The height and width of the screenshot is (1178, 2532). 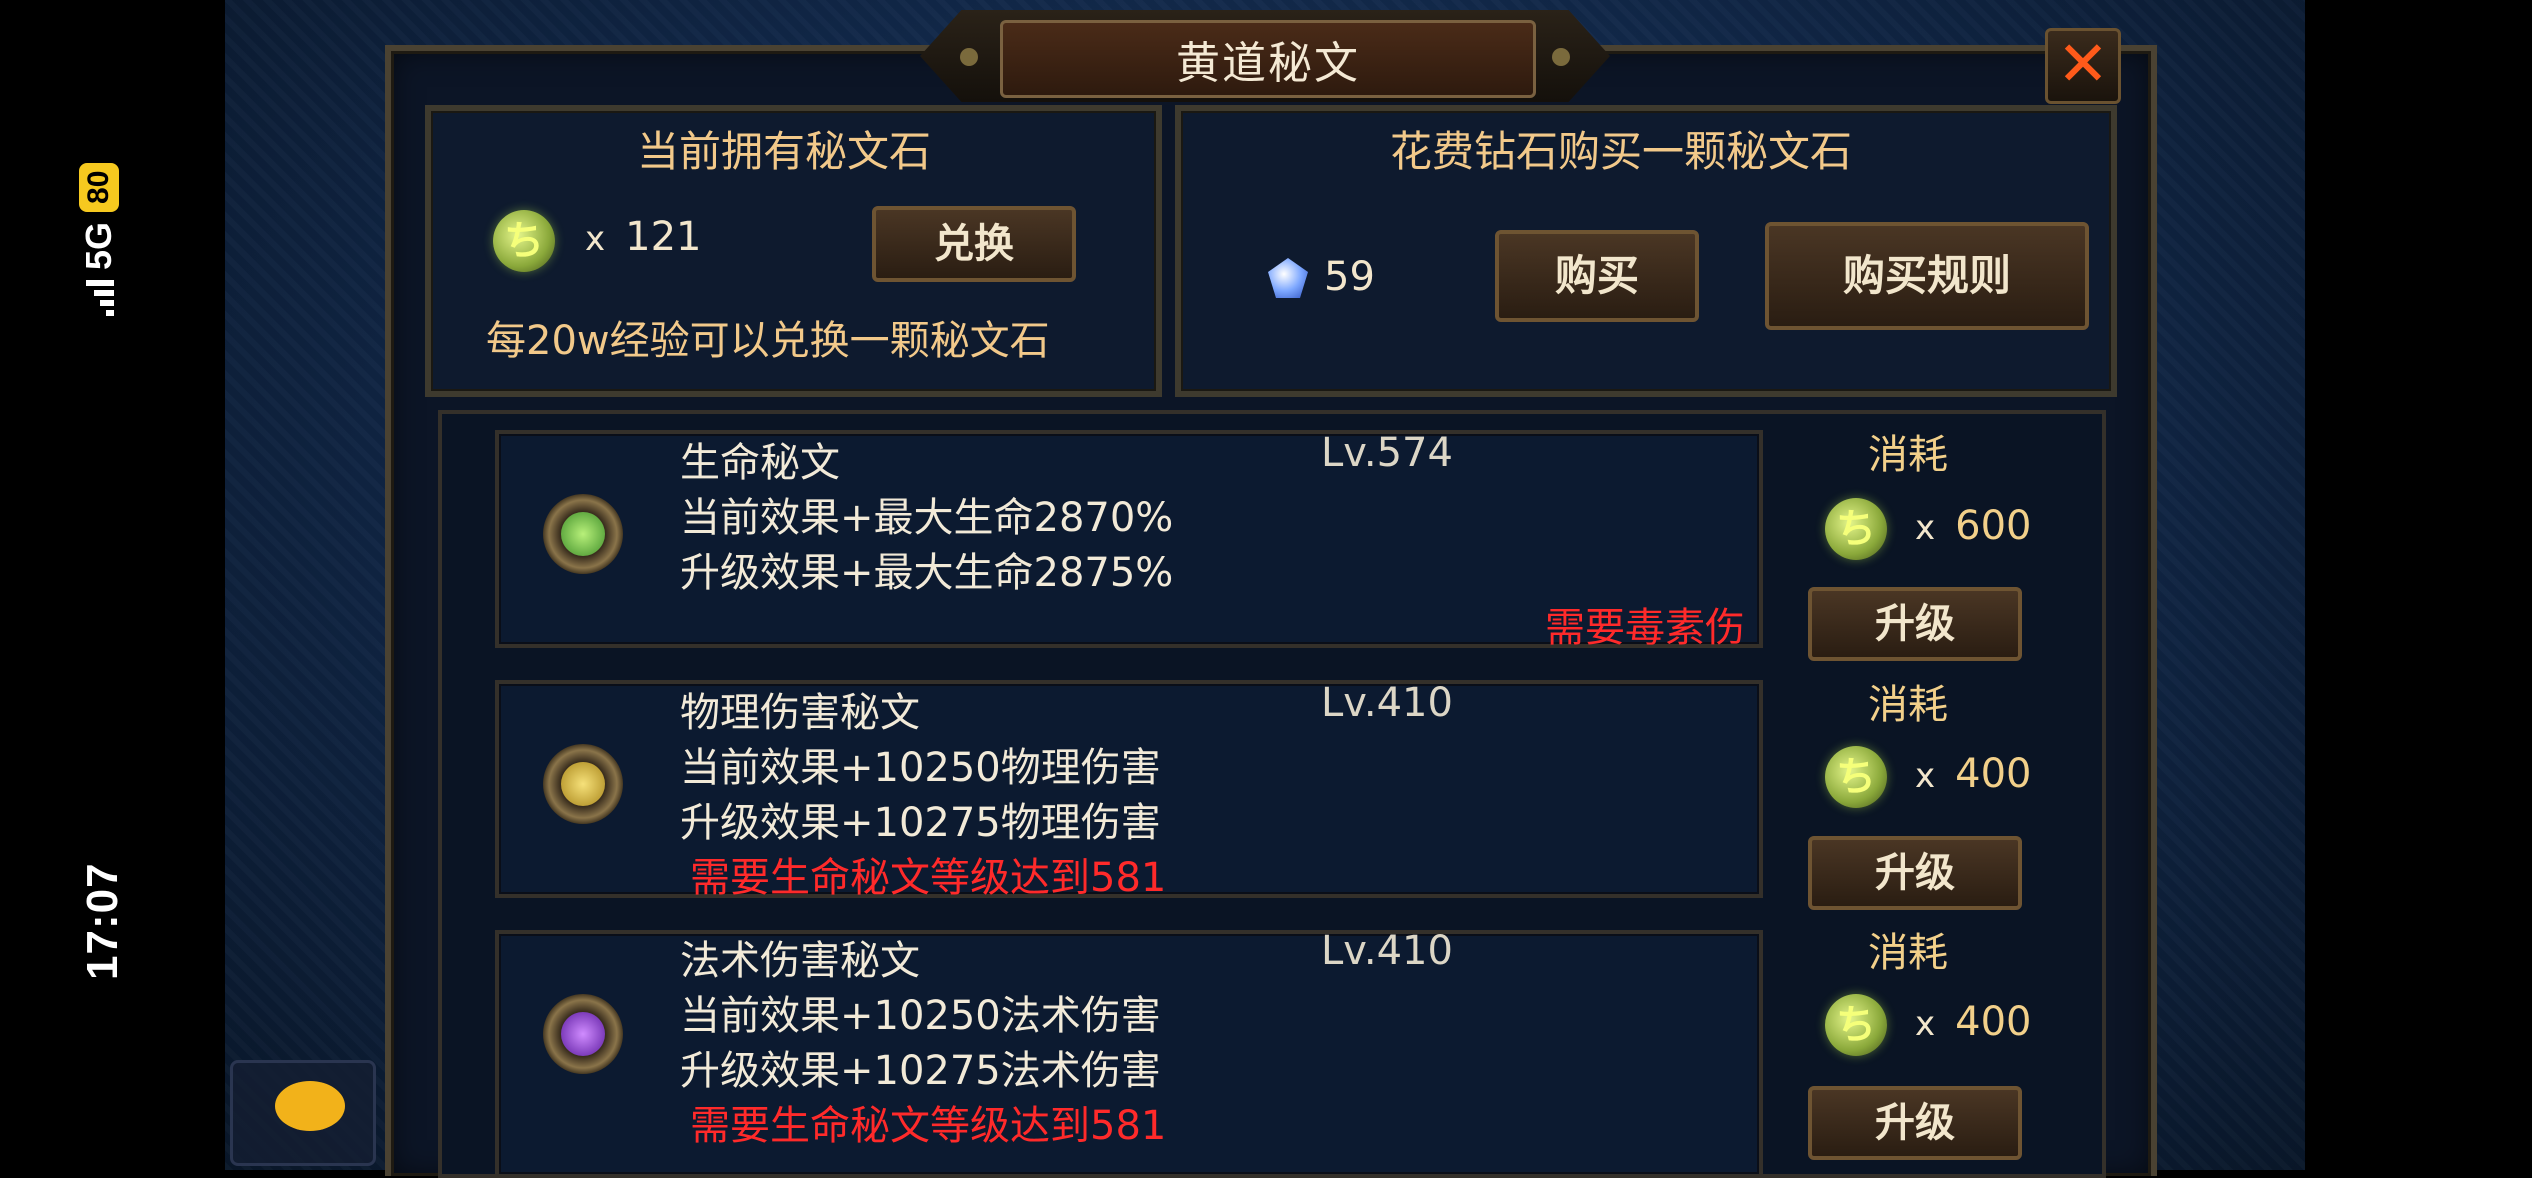 I want to click on rune-upgrade-effect: 升级效果+最大生命2875%, so click(x=927, y=573).